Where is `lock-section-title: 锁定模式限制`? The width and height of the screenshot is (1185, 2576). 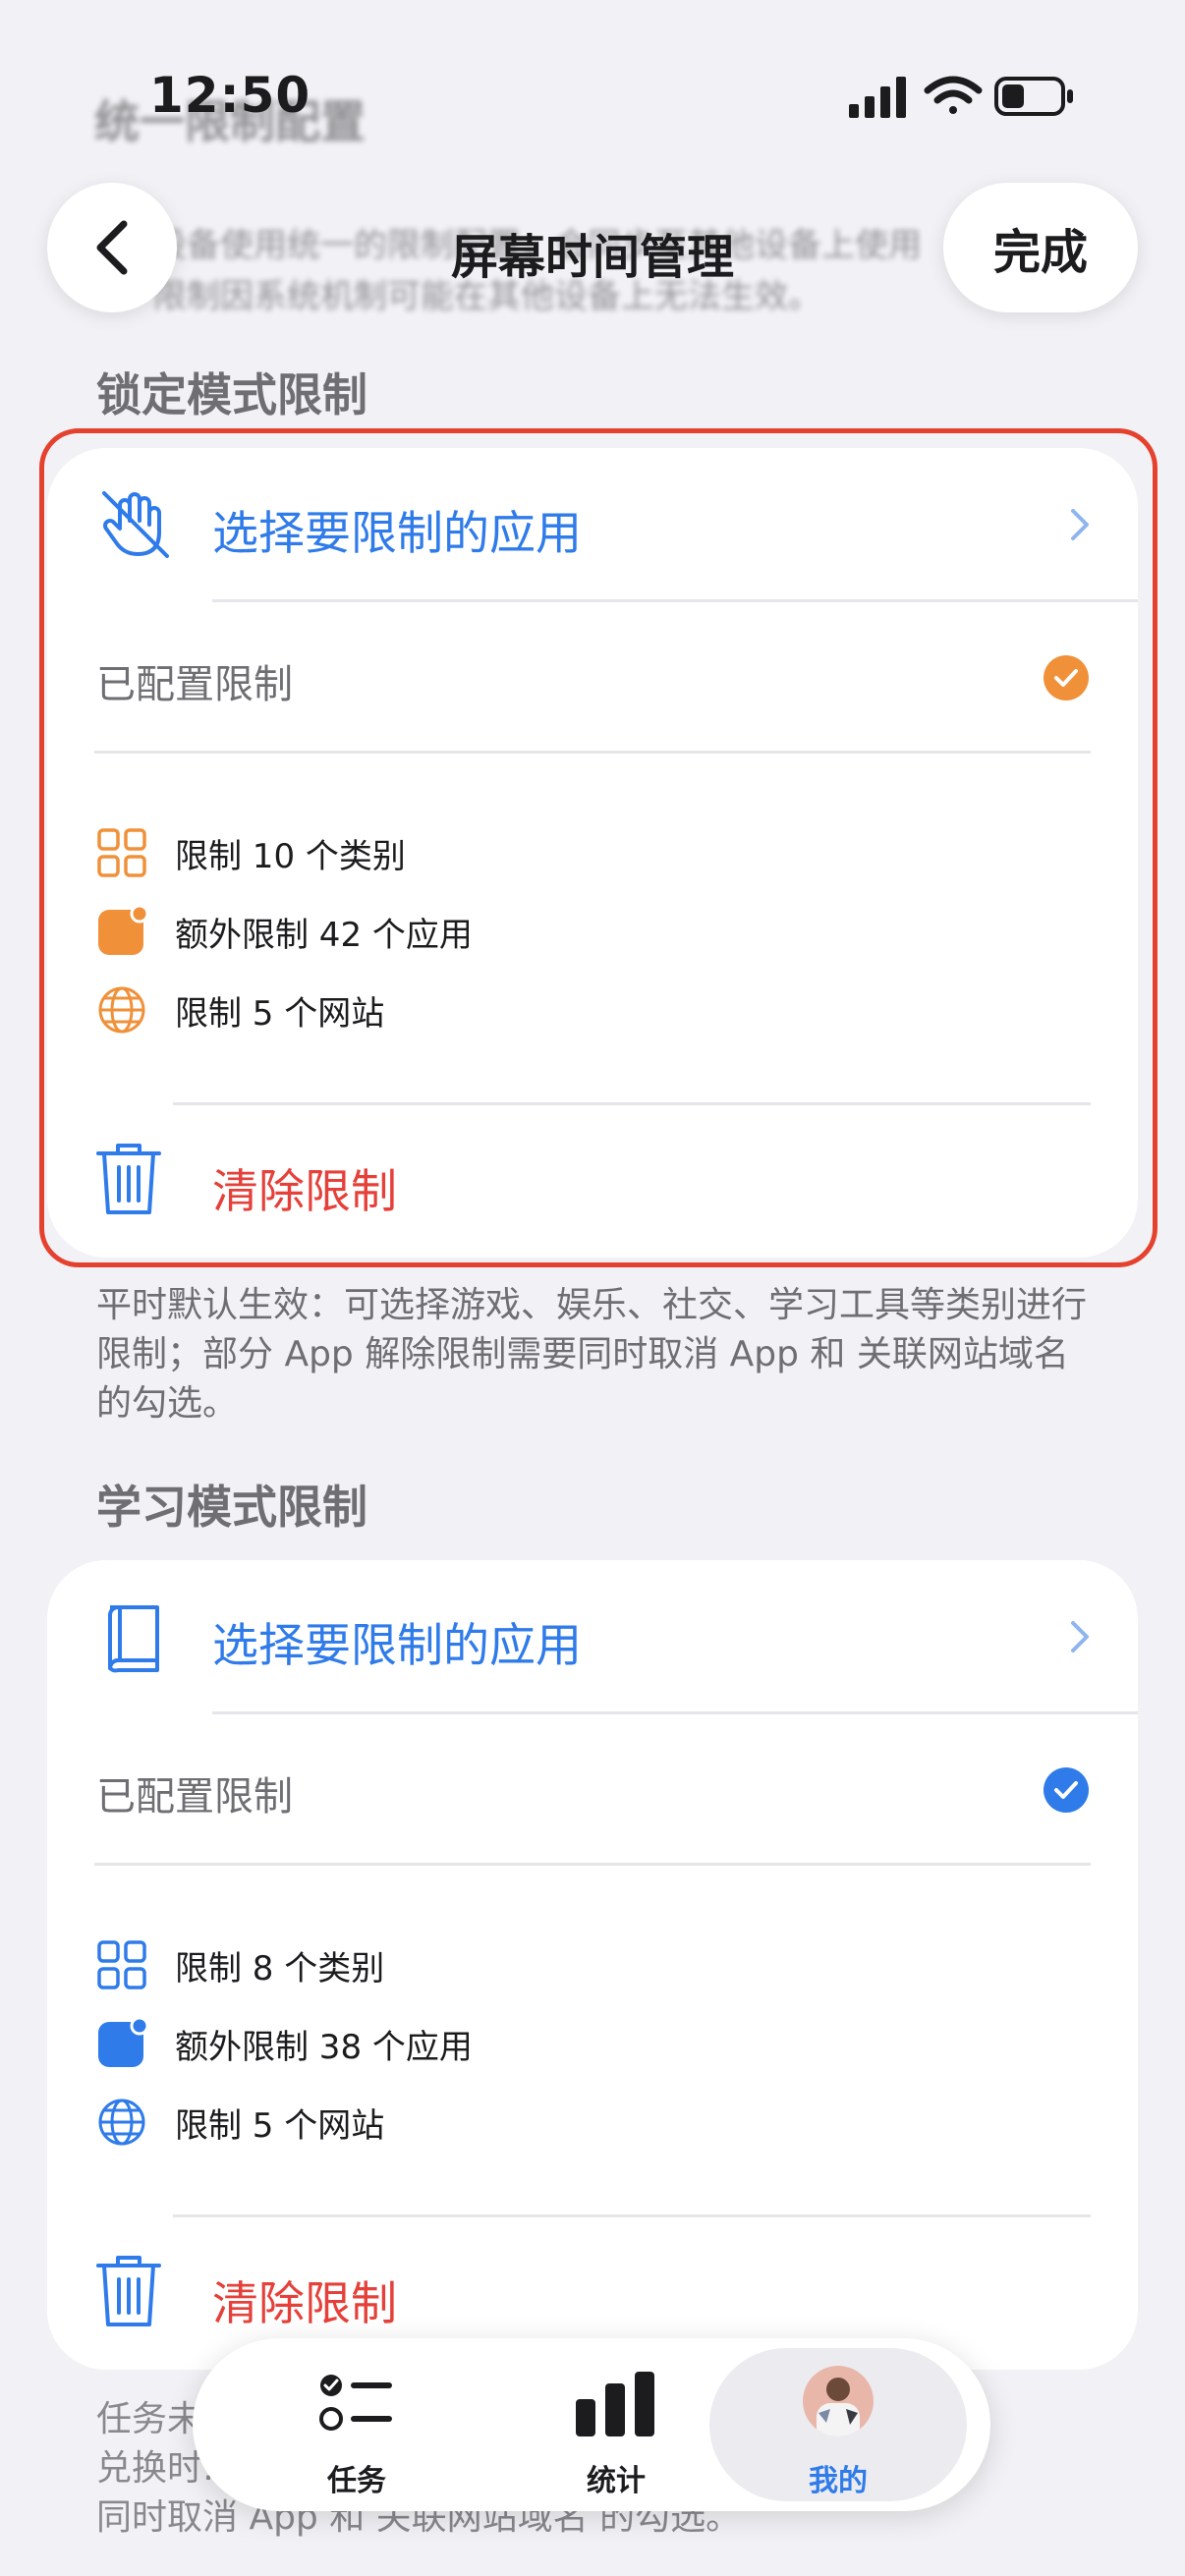 lock-section-title: 锁定模式限制 is located at coordinates (232, 394).